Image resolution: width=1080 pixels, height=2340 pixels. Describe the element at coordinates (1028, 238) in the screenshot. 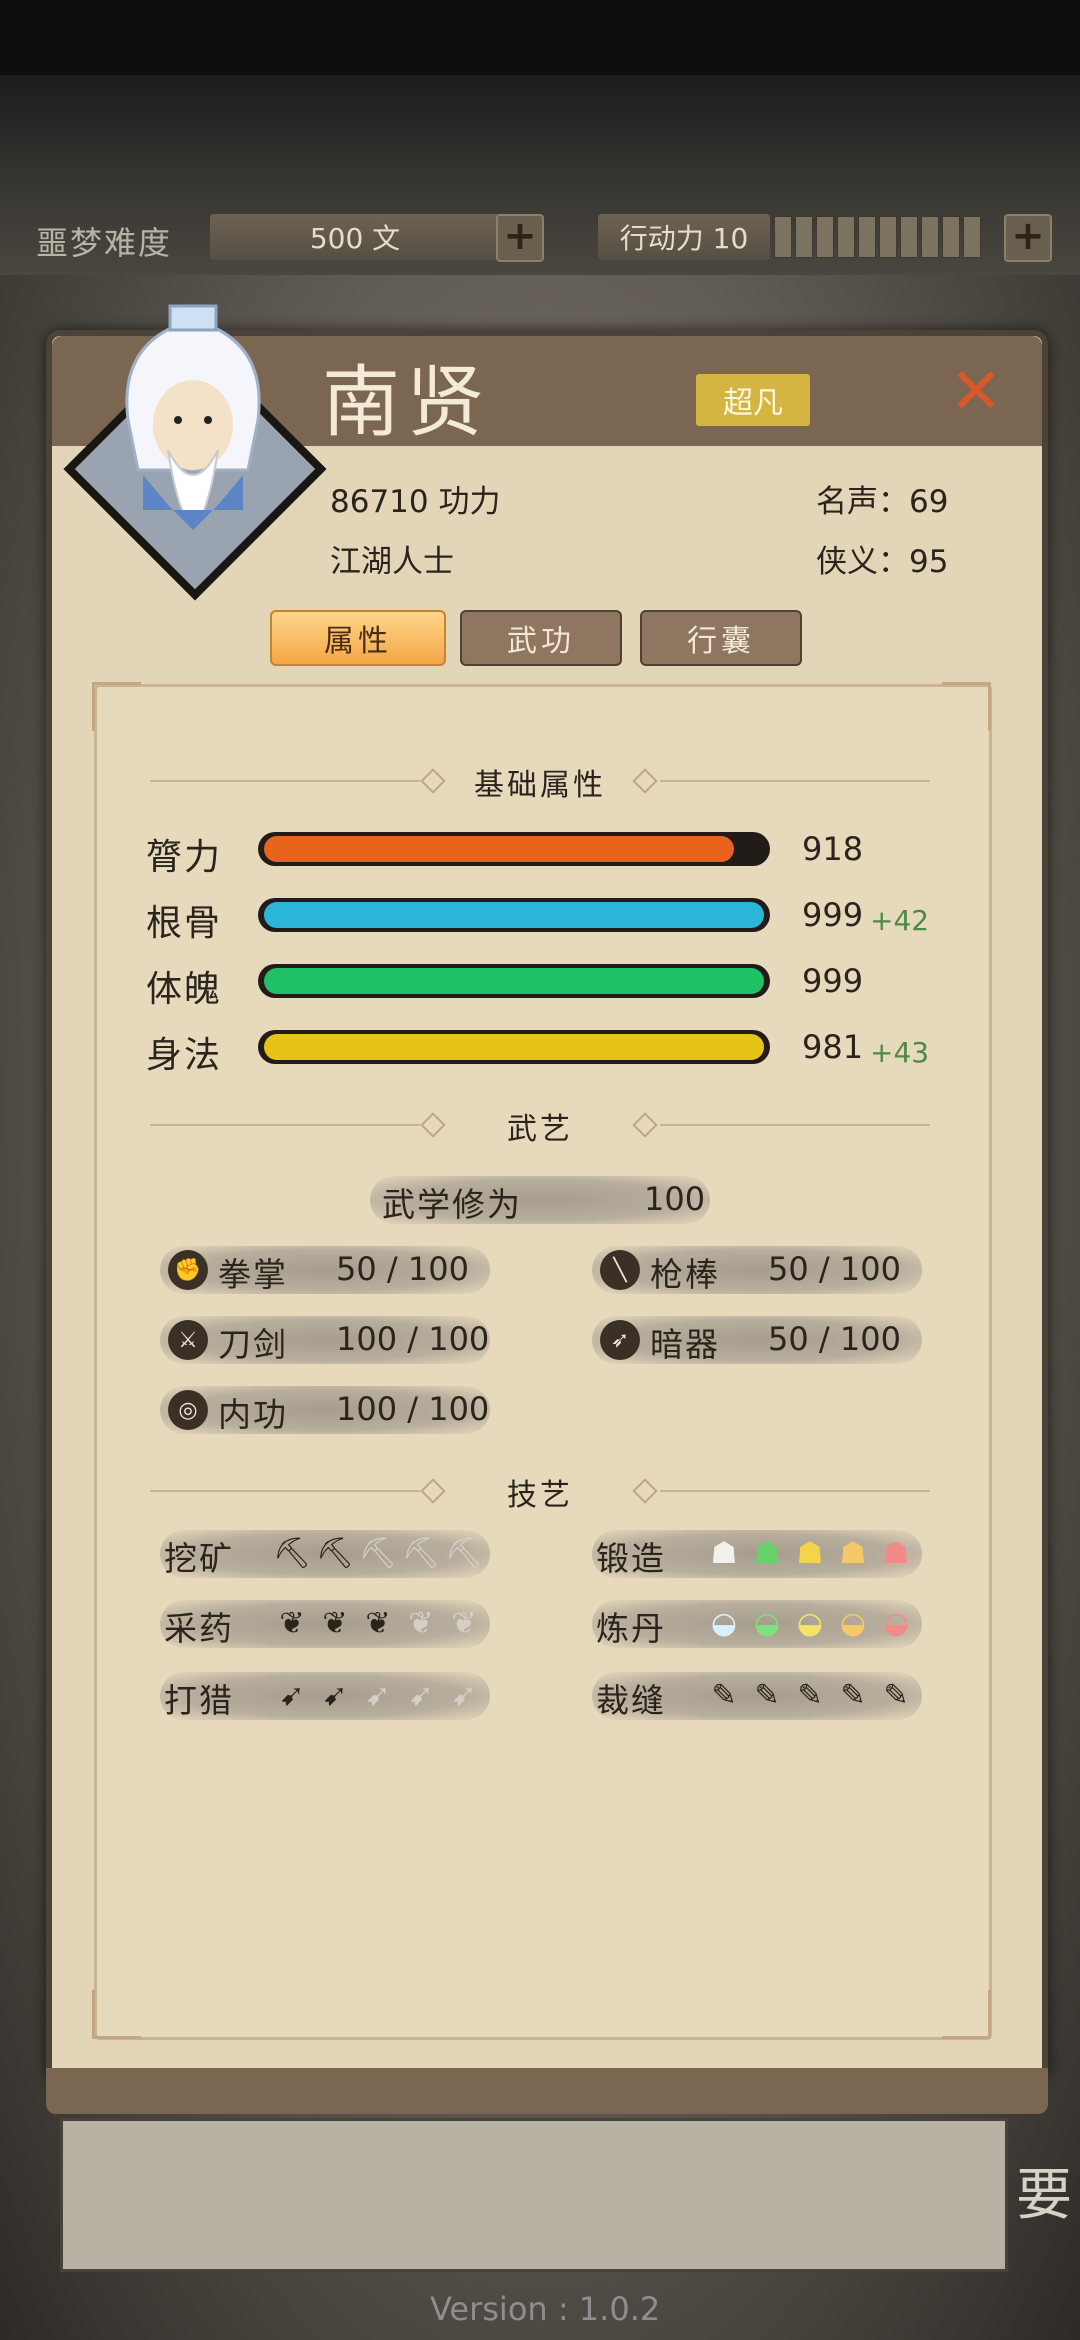

I see `add-action-points-button: +` at that location.